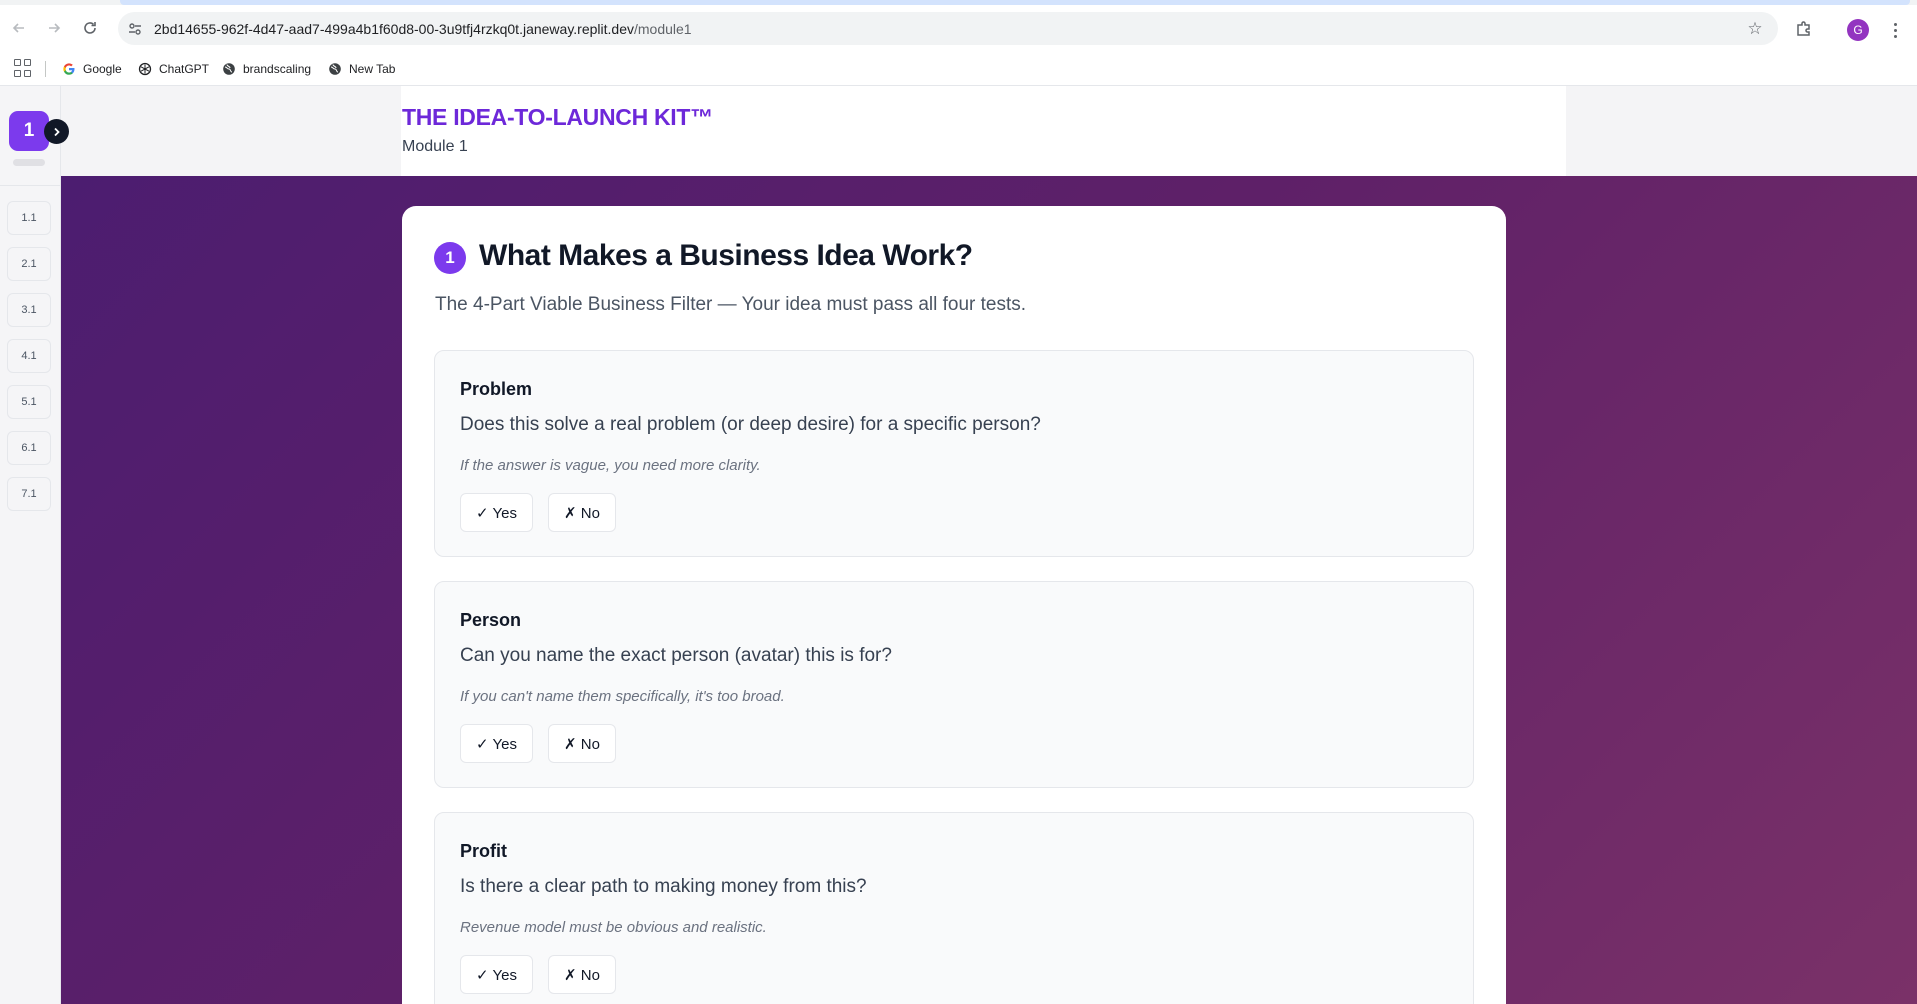 This screenshot has width=1917, height=1004. What do you see at coordinates (483, 851) in the screenshot?
I see `test-title: Profit` at bounding box center [483, 851].